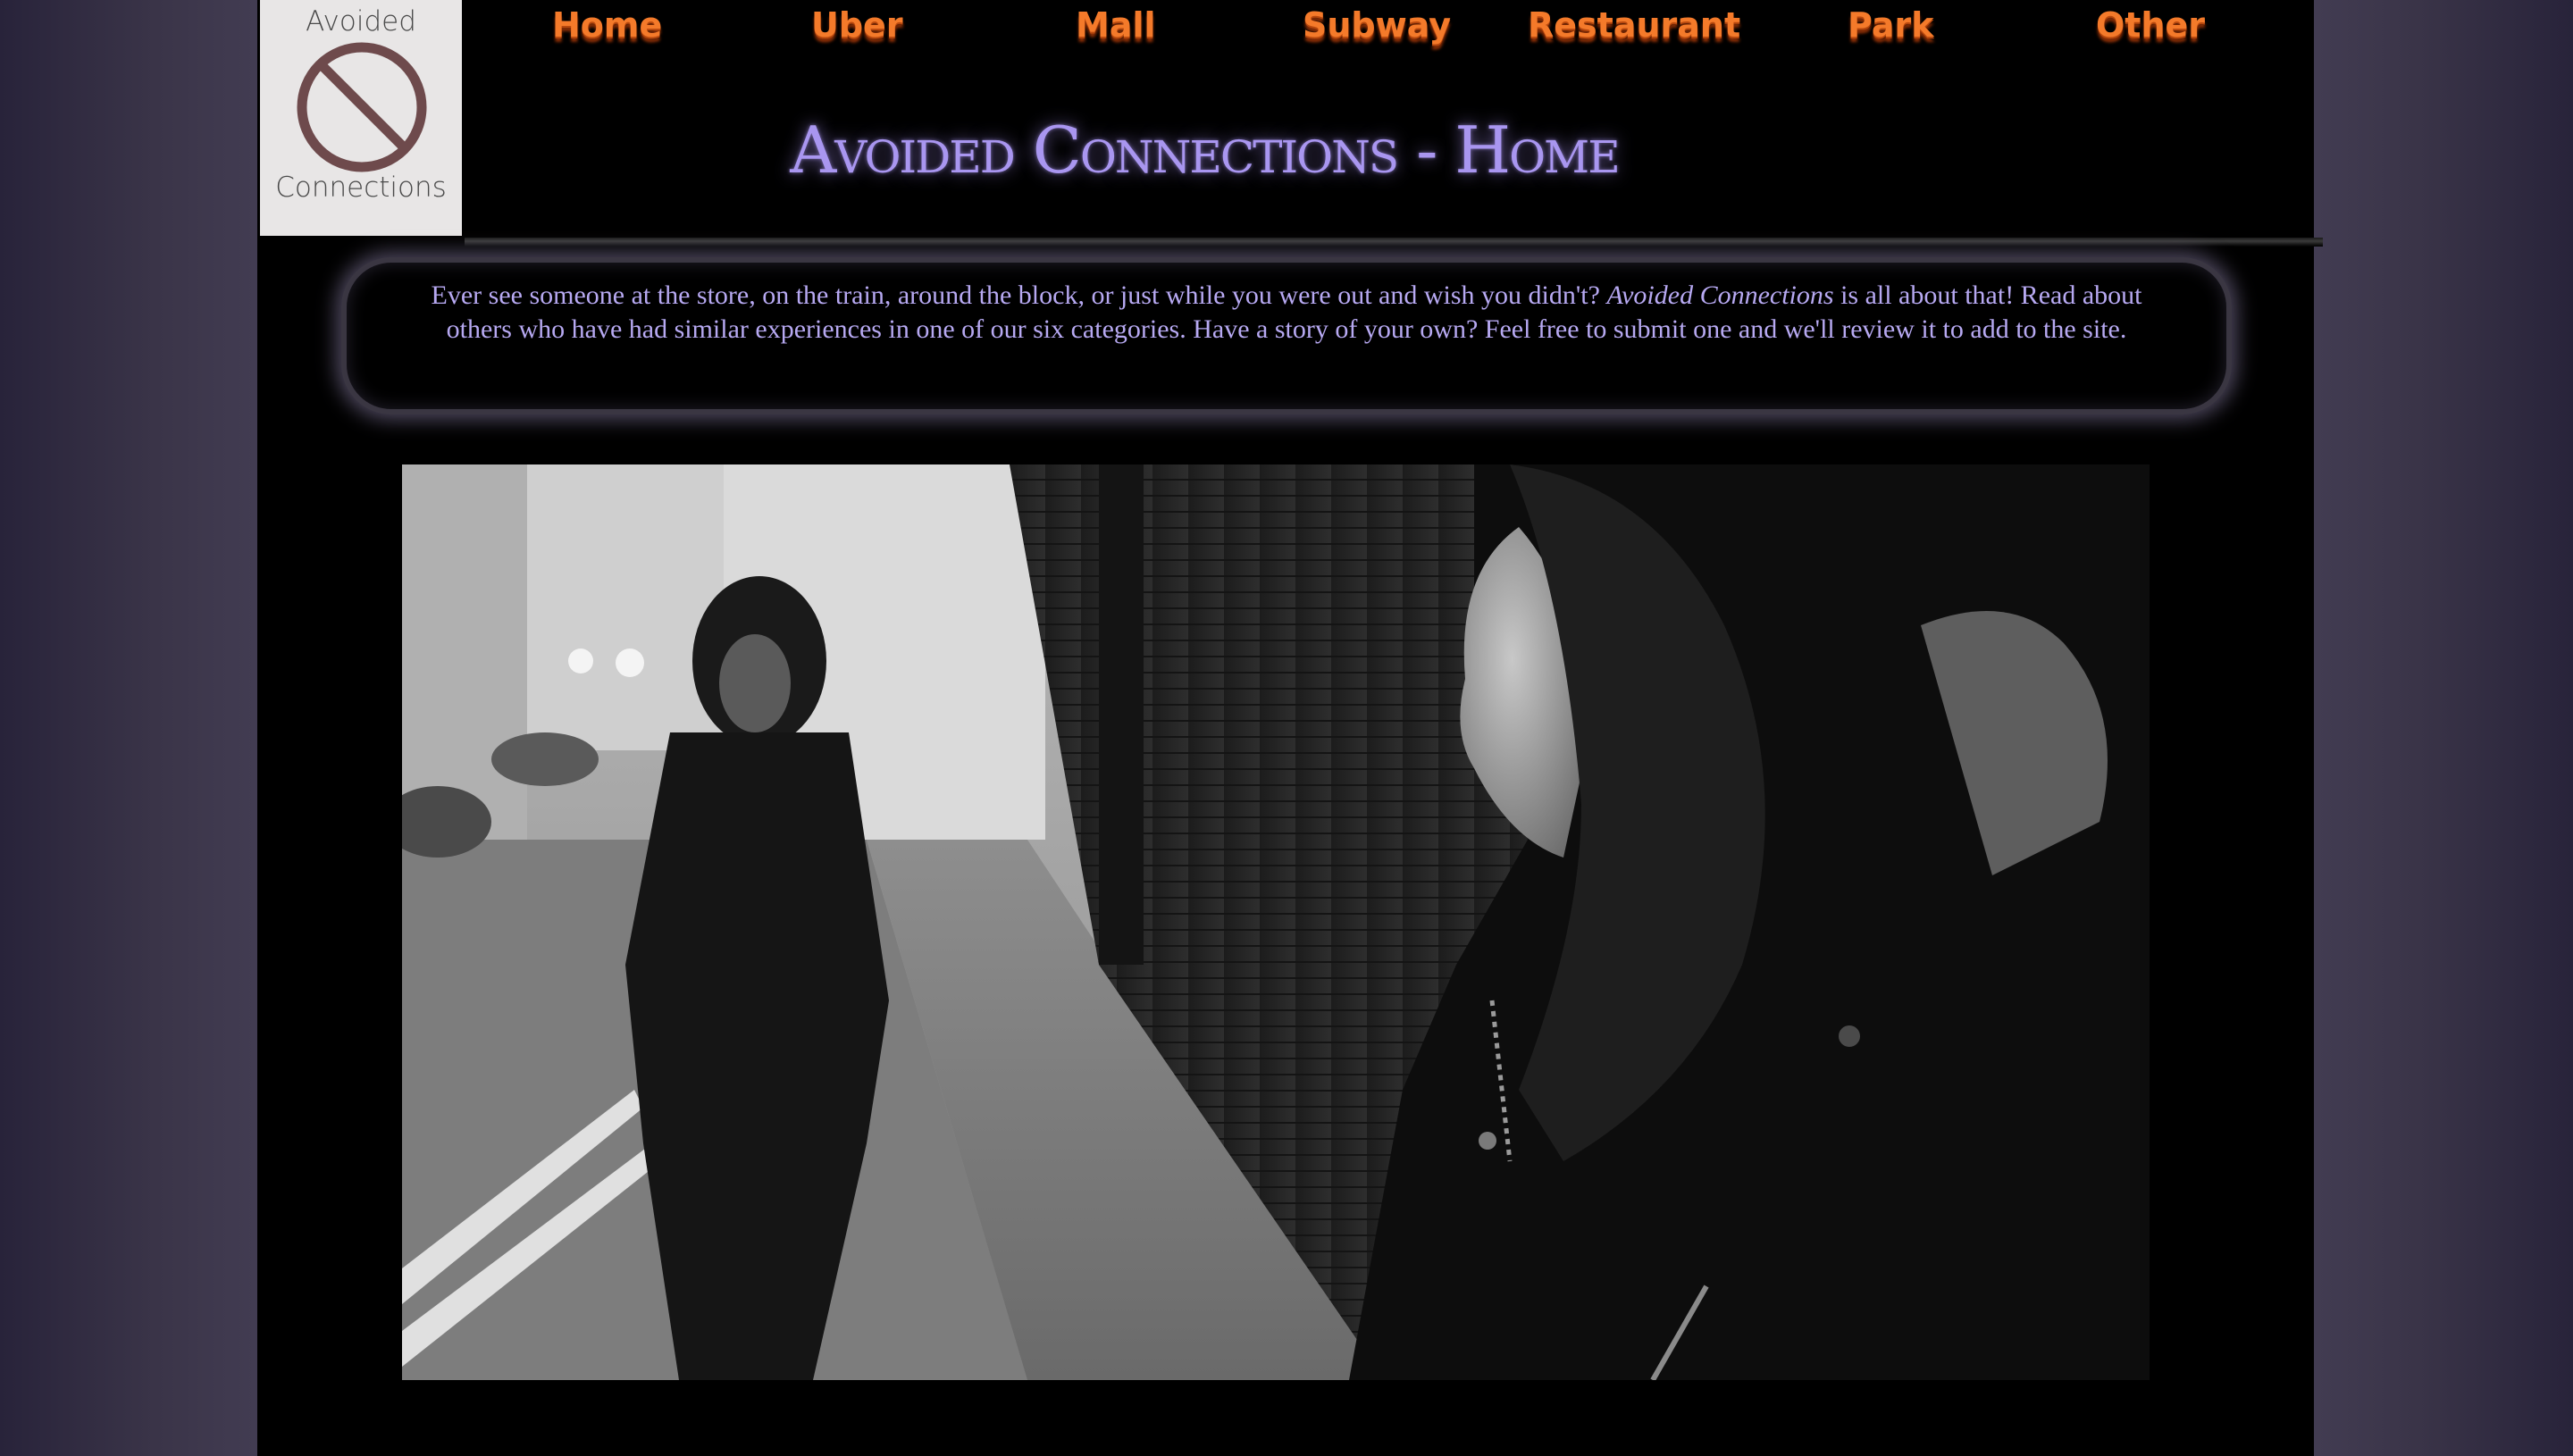 The image size is (2573, 1456). What do you see at coordinates (361, 188) in the screenshot?
I see `logo-text-bottom: Connections` at bounding box center [361, 188].